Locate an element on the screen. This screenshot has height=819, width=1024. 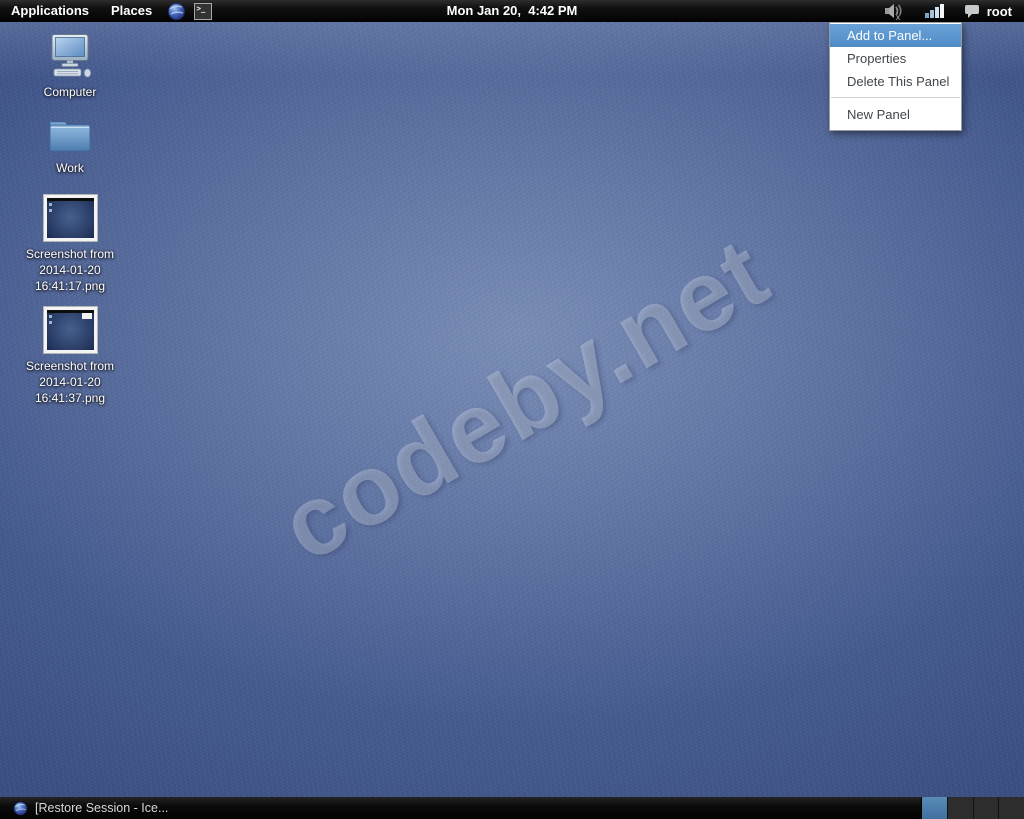
menu-item-properties: Properties is located at coordinates (895, 58).